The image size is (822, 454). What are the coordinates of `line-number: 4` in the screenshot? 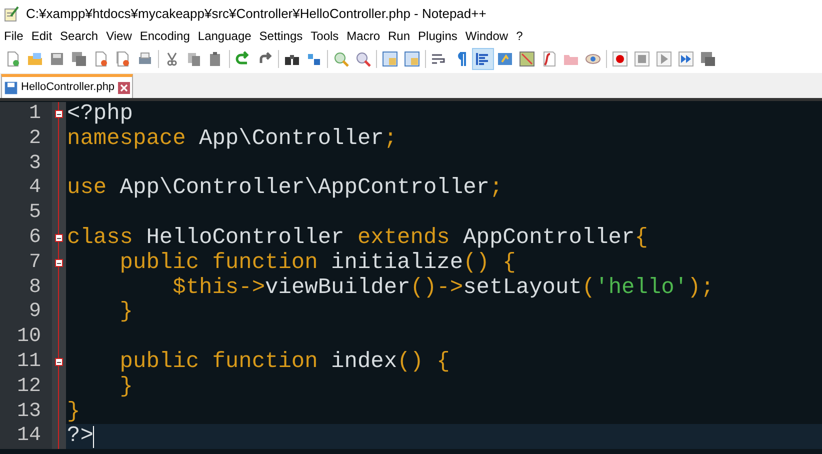 It's located at (26, 189).